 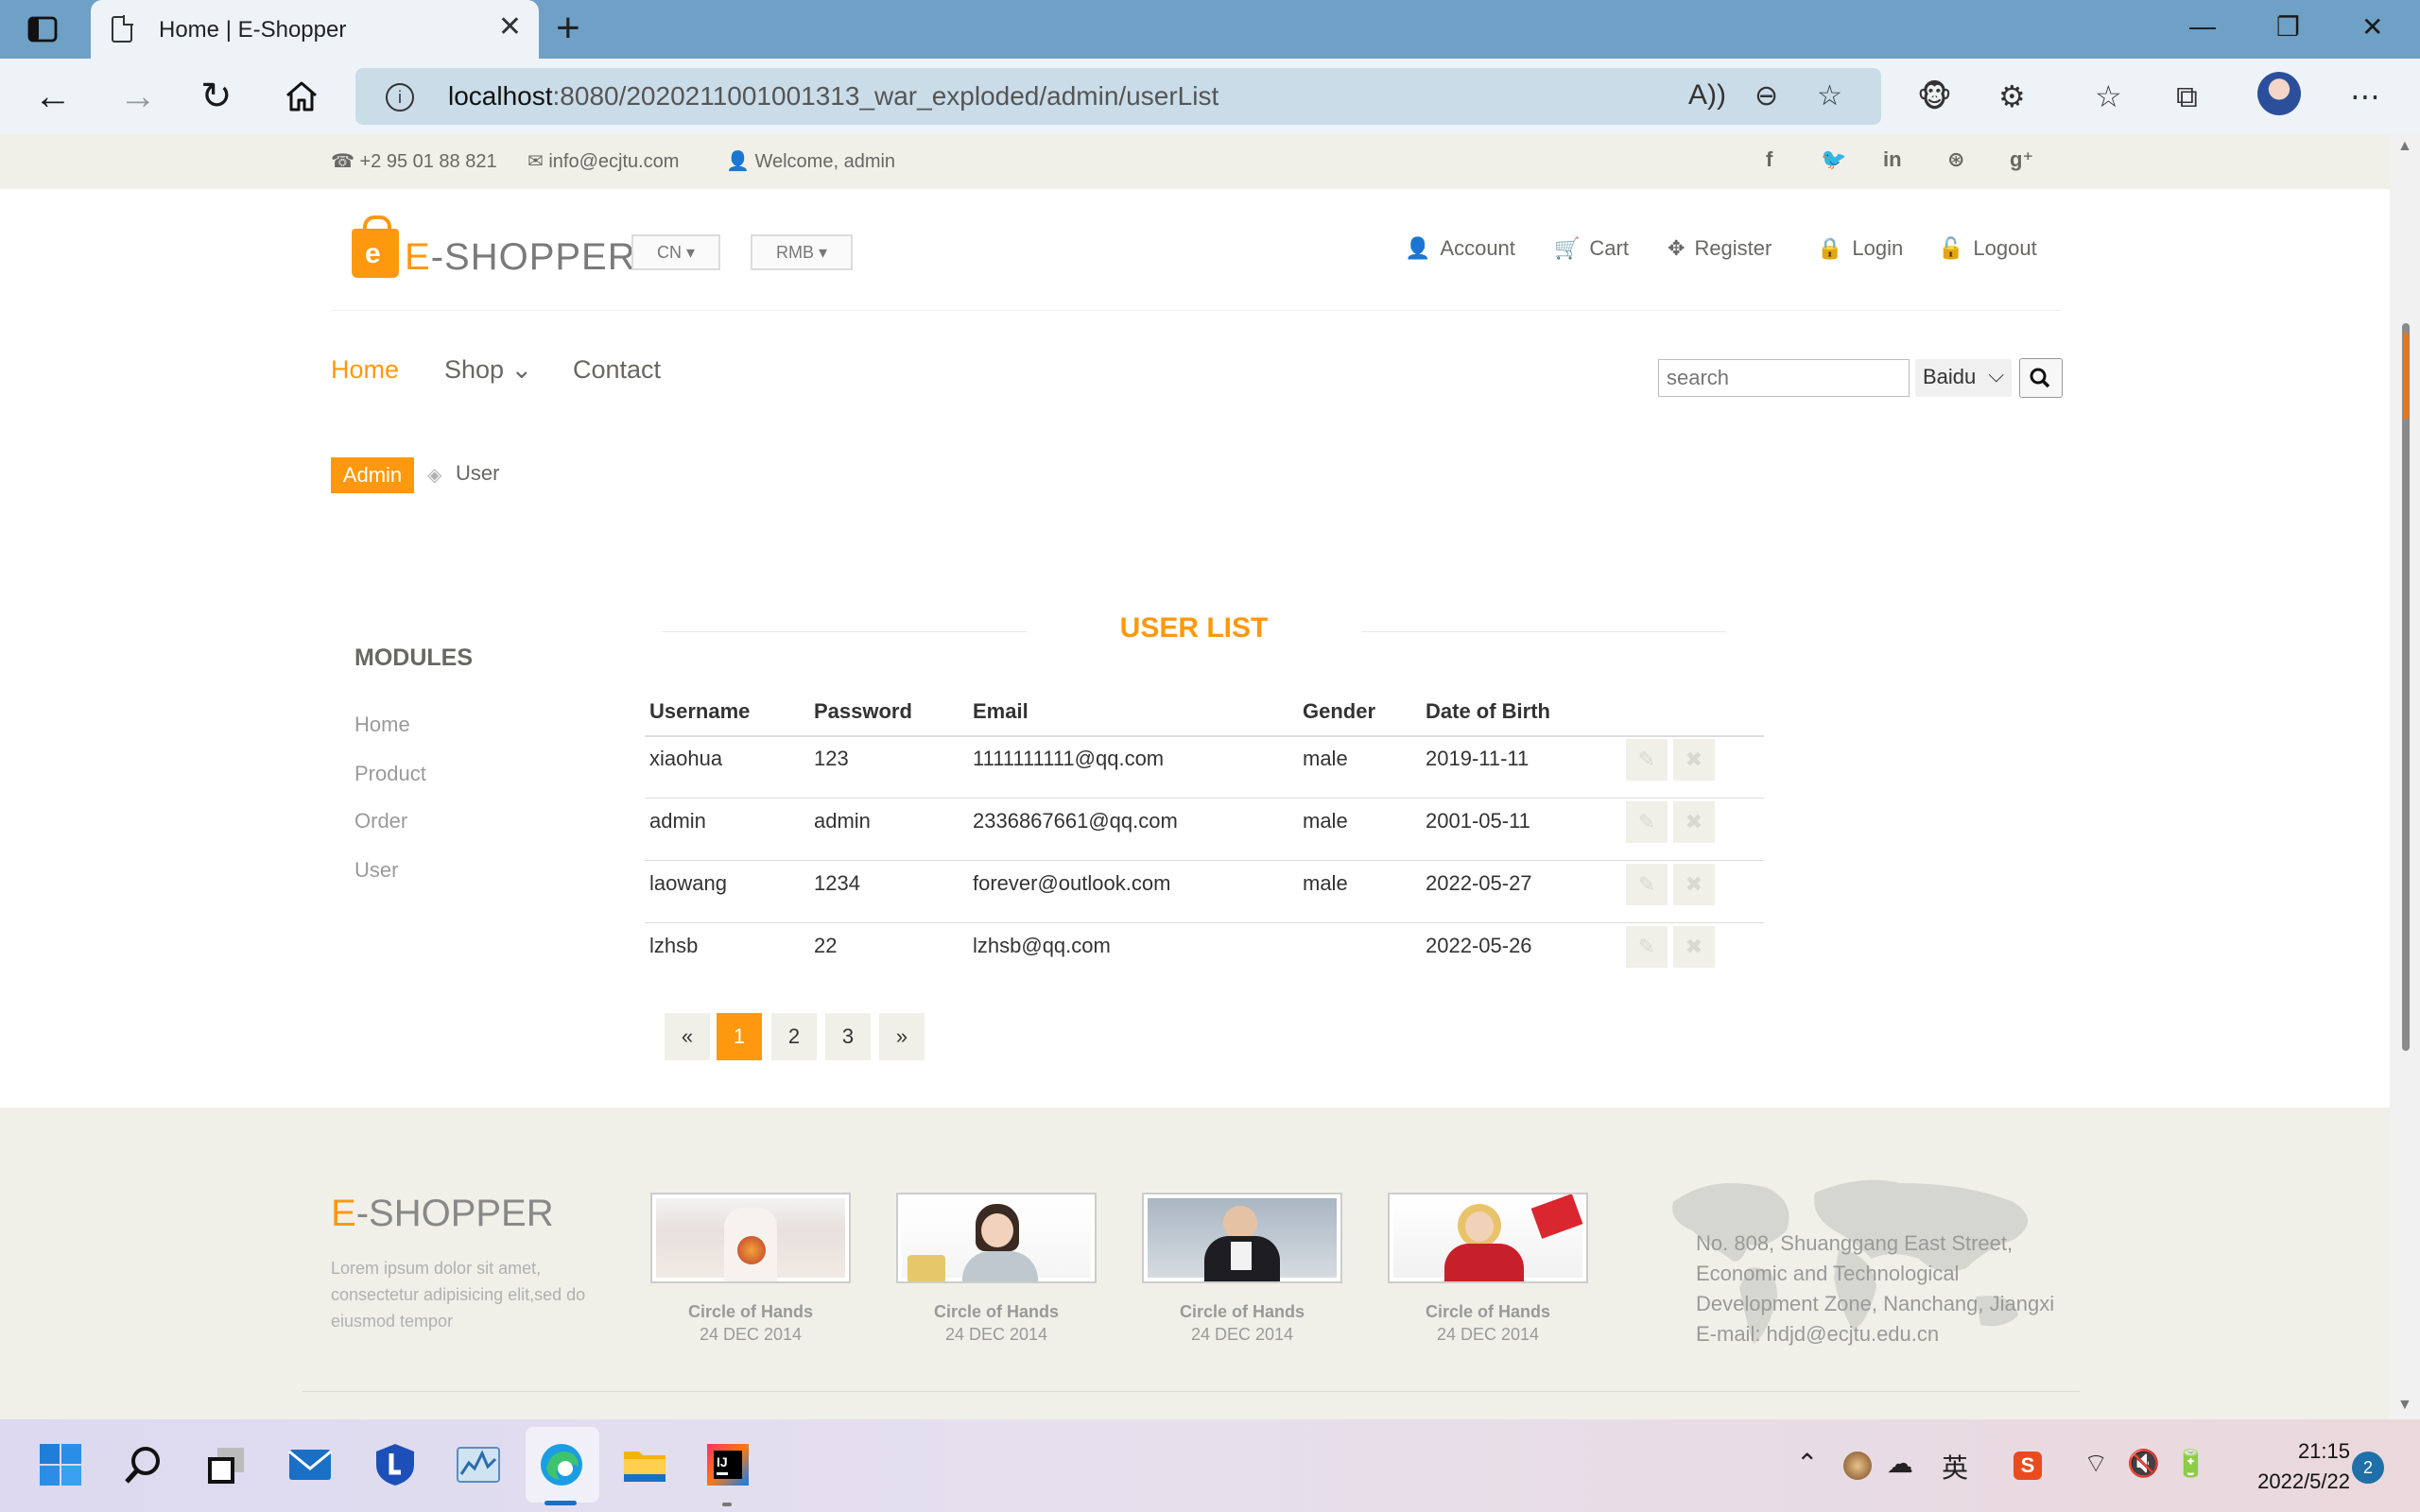 What do you see at coordinates (2372, 27) in the screenshot?
I see `window-close-icon: ✕` at bounding box center [2372, 27].